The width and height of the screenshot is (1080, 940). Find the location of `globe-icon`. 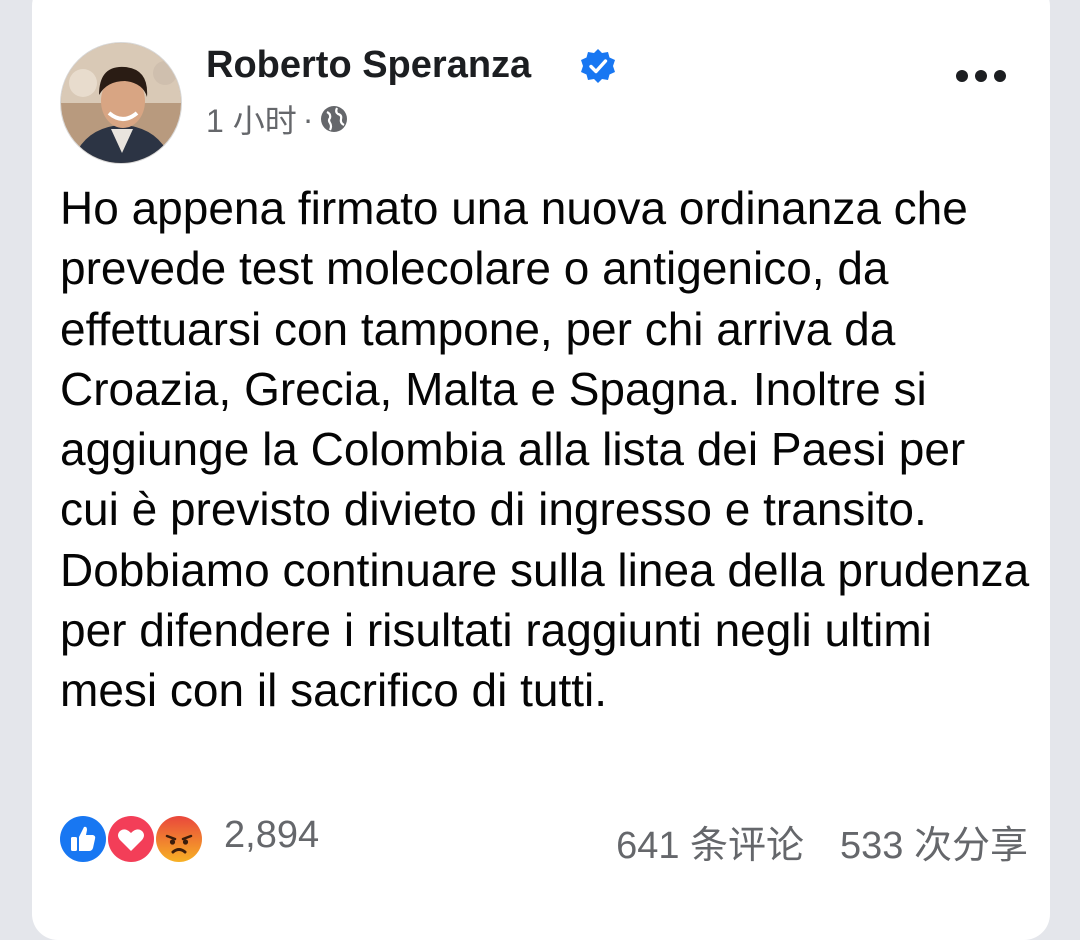

globe-icon is located at coordinates (334, 119).